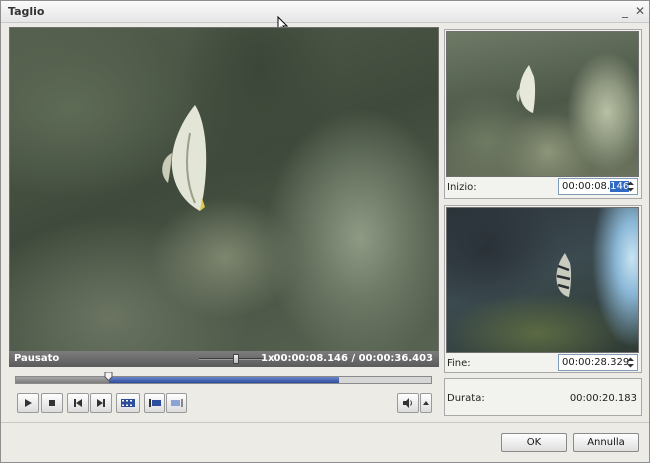 The width and height of the screenshot is (650, 463). I want to click on window-title: Taglio, so click(26, 11).